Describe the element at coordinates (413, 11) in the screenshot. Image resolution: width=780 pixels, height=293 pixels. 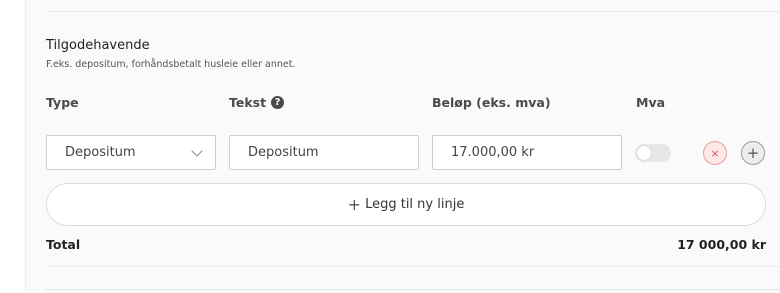
I see `divider-top` at that location.